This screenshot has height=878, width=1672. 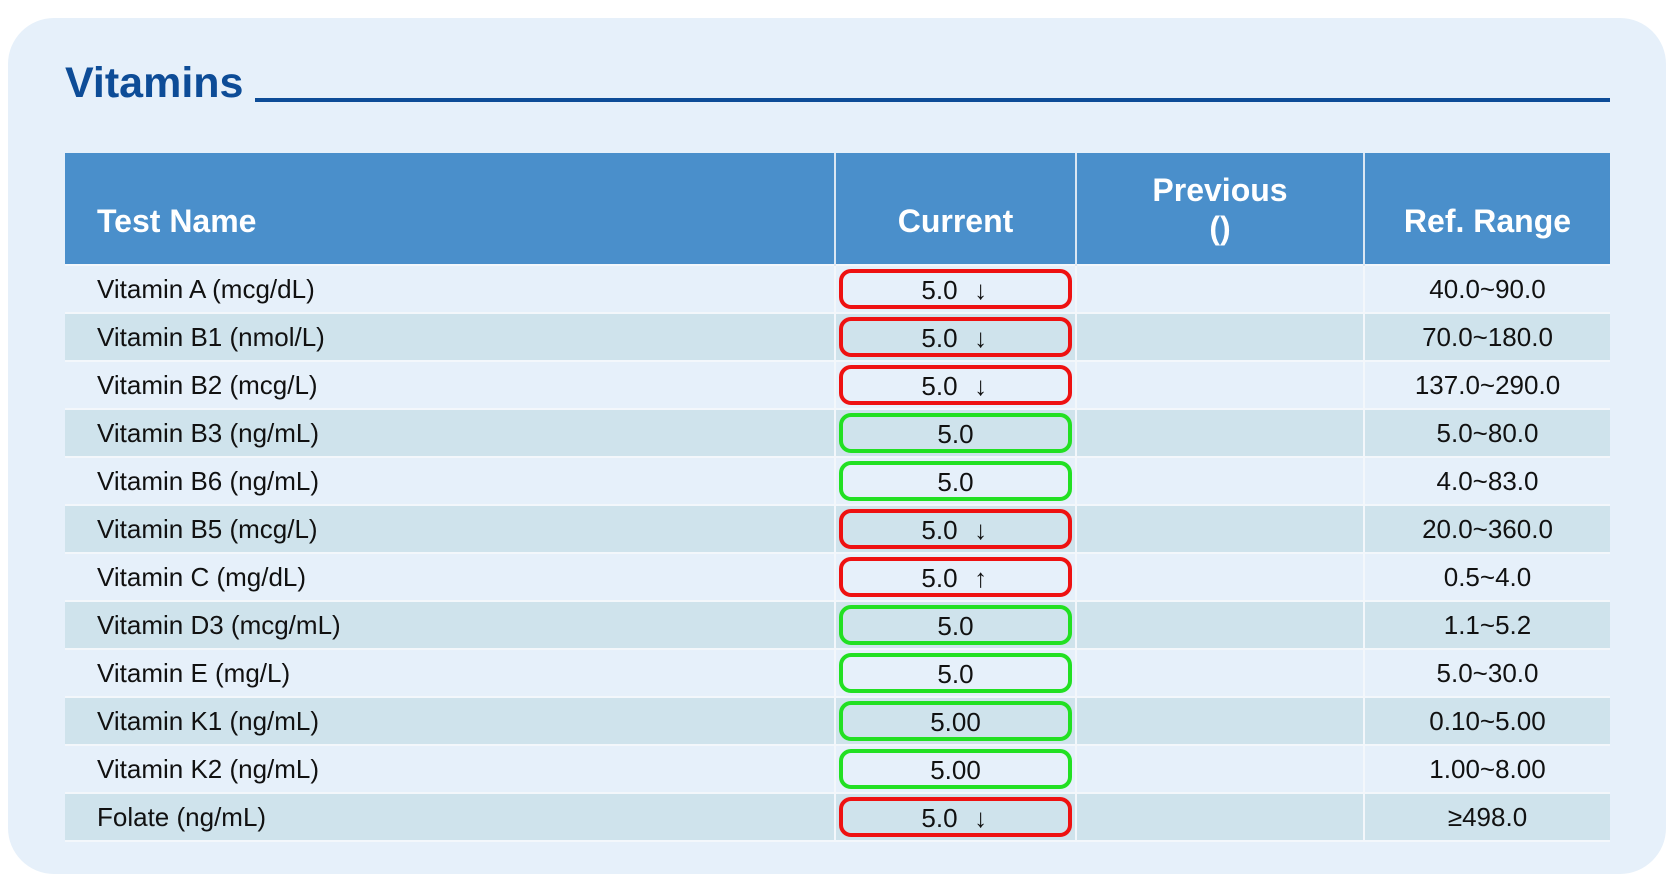 I want to click on table-row: Vitamin K1 (ng/mL) 5.00 0.10~5.00, so click(x=837, y=721).